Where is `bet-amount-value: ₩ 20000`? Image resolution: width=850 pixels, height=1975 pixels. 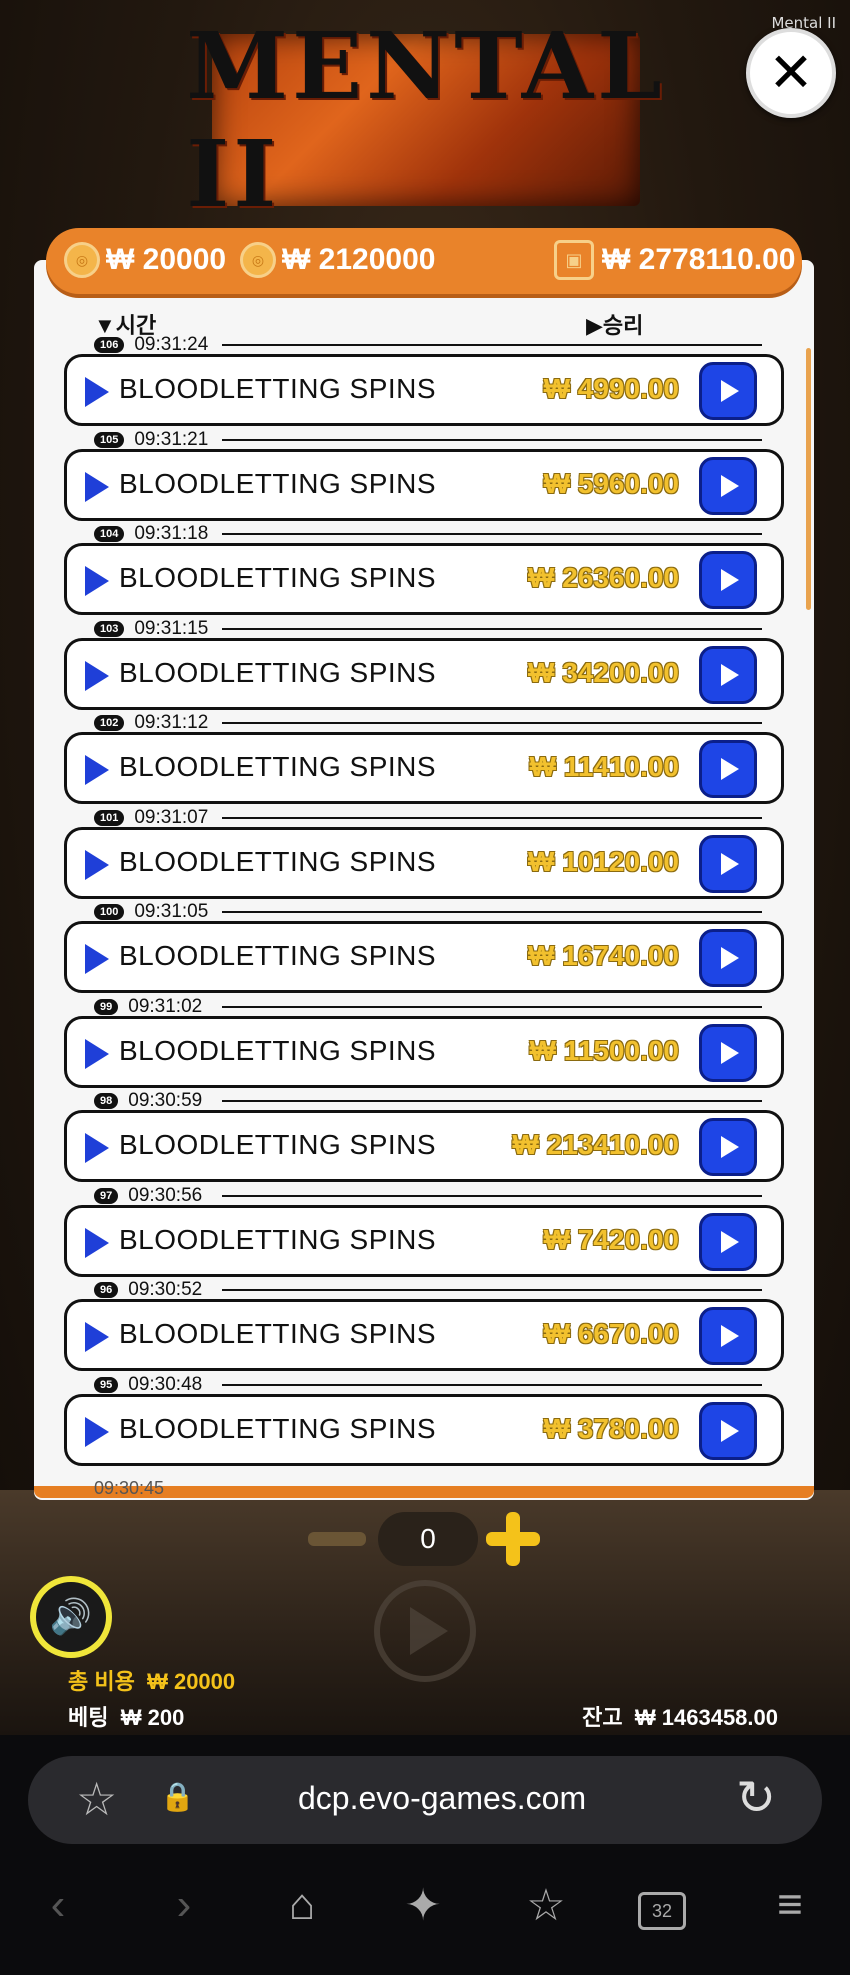
bet-amount-value: ₩ 20000 is located at coordinates (166, 259).